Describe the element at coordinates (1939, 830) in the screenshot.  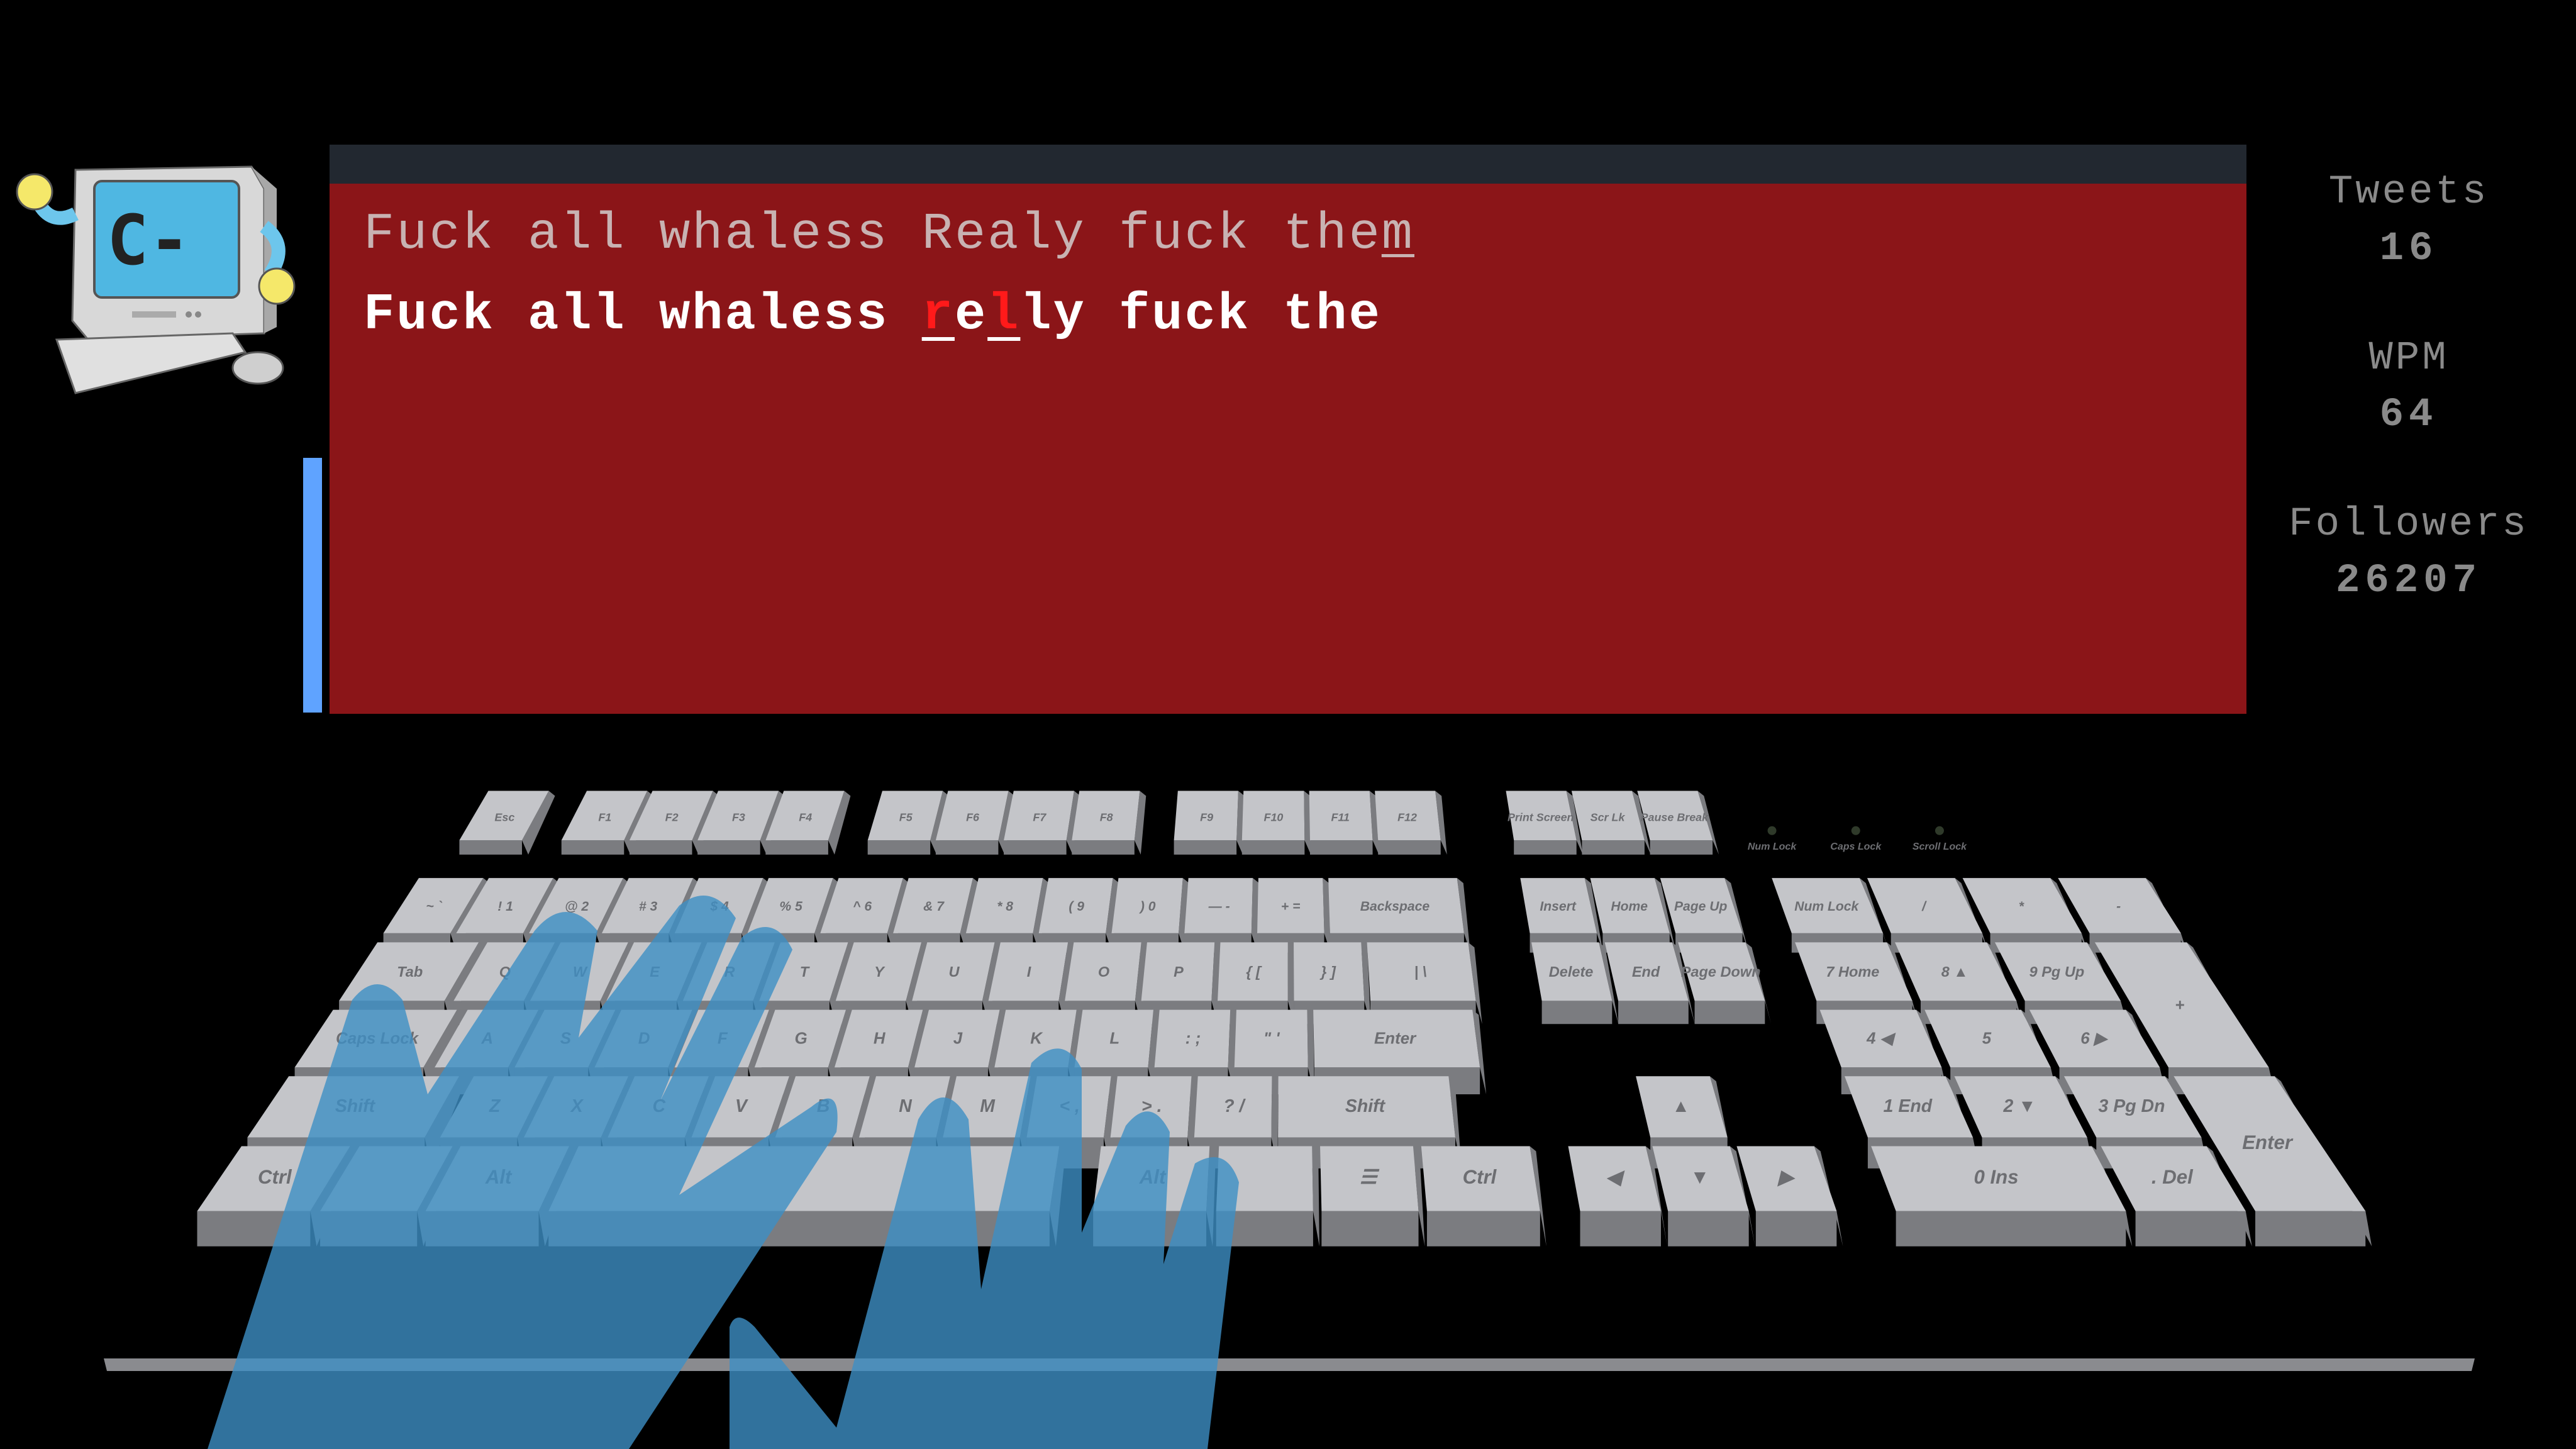
I see `key-scroll-lock-indicator-light` at that location.